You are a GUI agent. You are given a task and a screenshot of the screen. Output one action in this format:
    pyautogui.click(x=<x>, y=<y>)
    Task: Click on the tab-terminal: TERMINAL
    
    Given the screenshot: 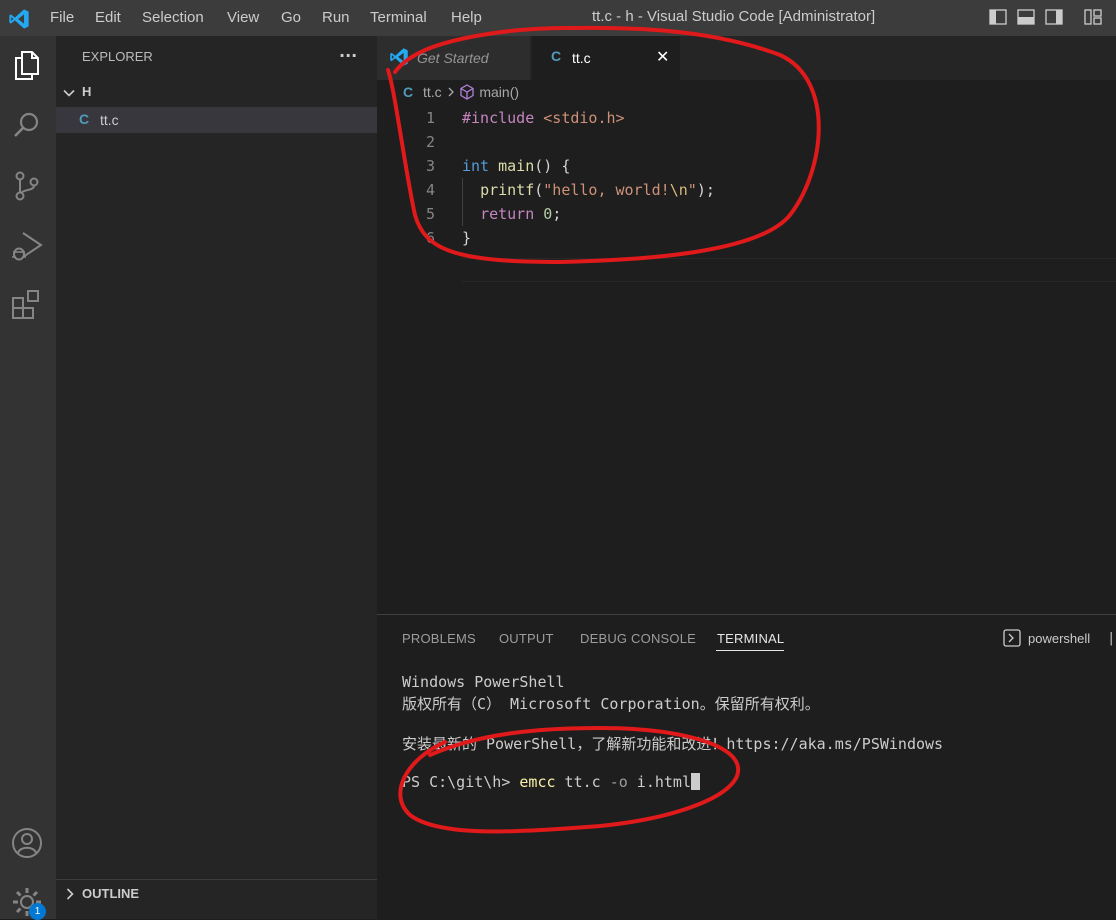 What is the action you would take?
    pyautogui.click(x=750, y=638)
    